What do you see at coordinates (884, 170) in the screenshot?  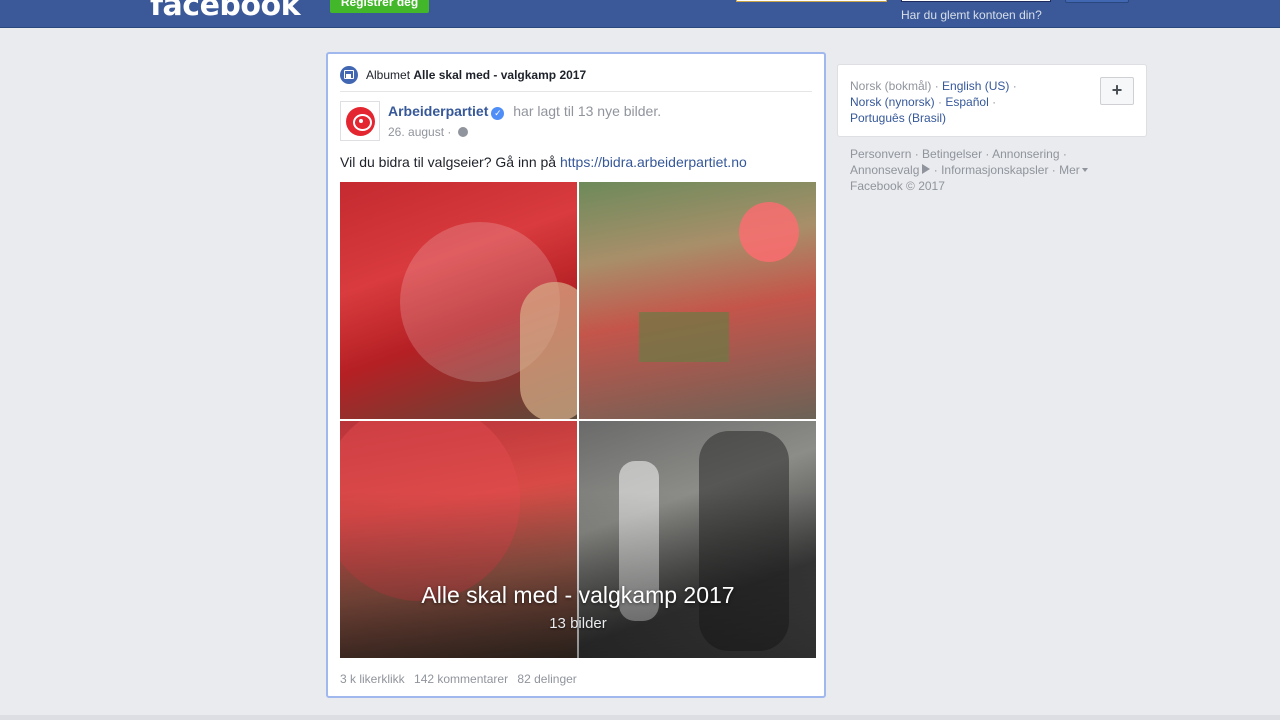 I see `footer-ad-choices: Annonsevalg` at bounding box center [884, 170].